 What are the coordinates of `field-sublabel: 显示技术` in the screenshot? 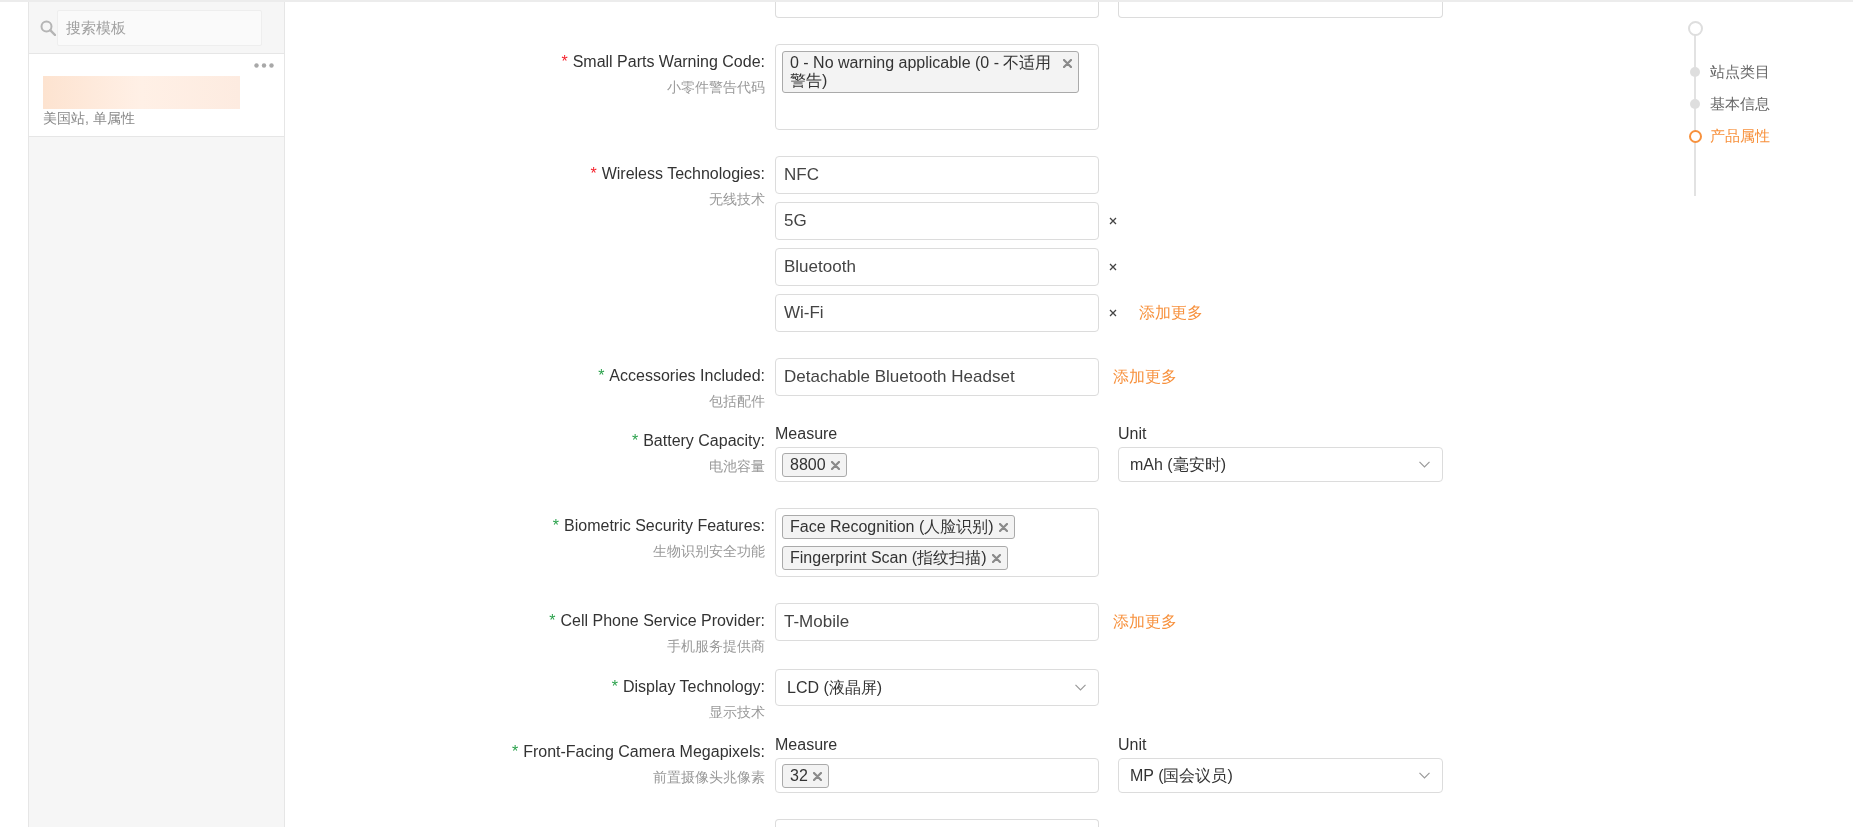 It's located at (737, 712).